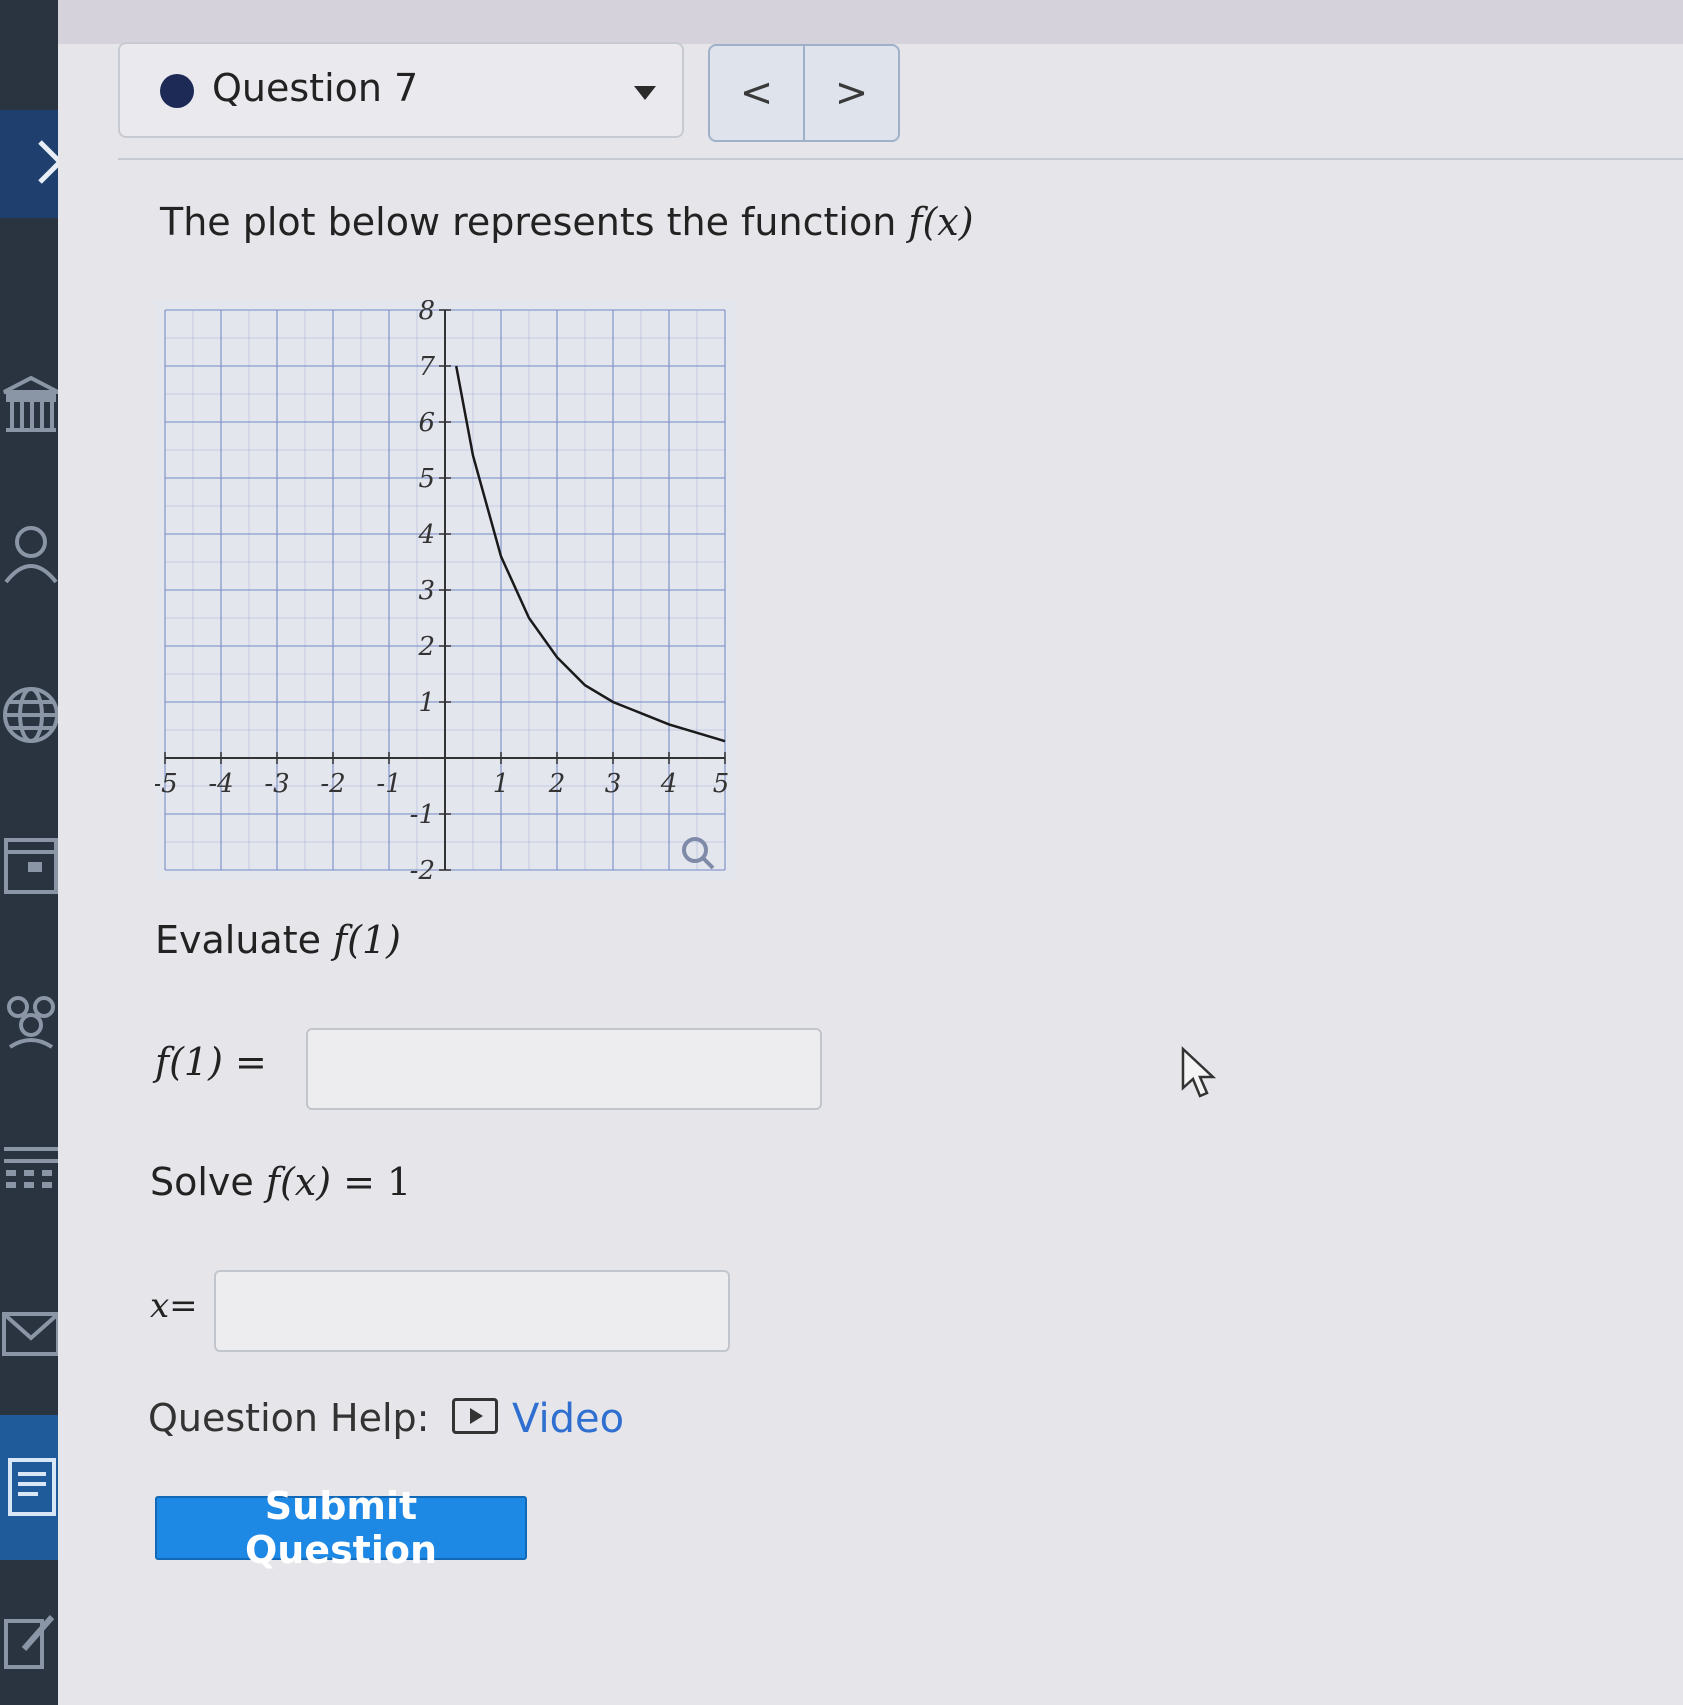 Image resolution: width=1683 pixels, height=1705 pixels. I want to click on solve-math: f(x), so click(298, 1182).